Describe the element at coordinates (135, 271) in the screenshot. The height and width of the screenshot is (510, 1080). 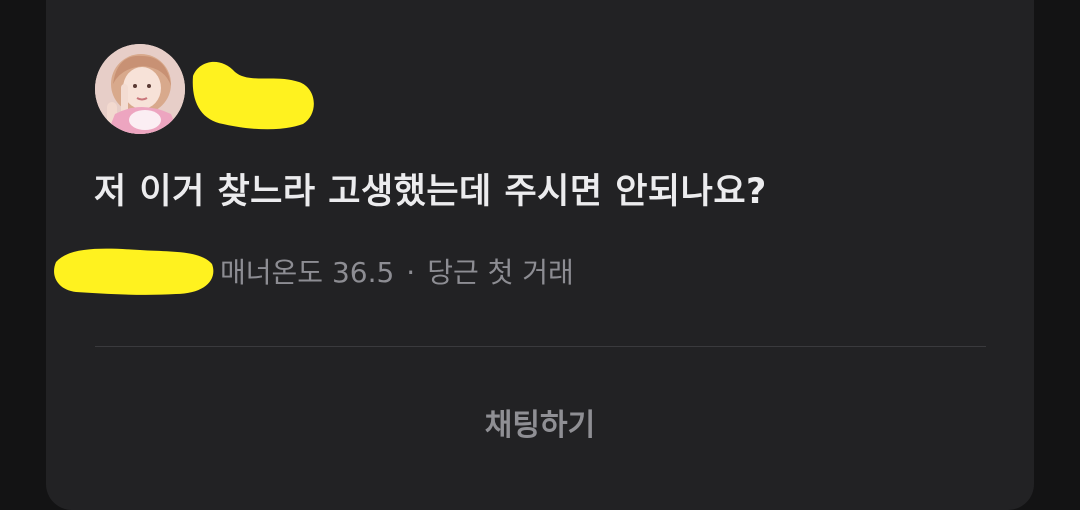
I see `redacted-username` at that location.